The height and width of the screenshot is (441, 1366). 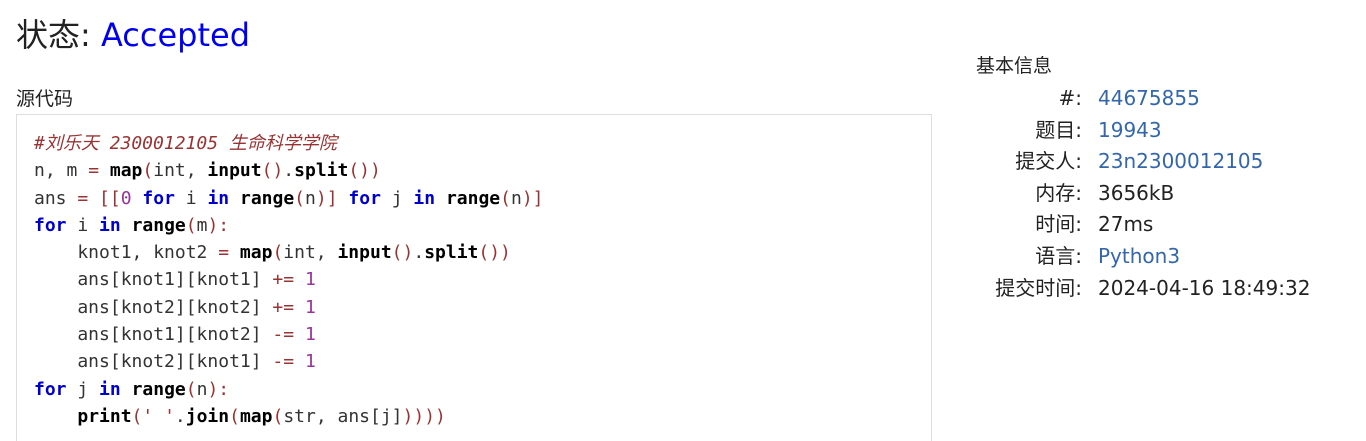 I want to click on status-value: Accepted, so click(x=175, y=35).